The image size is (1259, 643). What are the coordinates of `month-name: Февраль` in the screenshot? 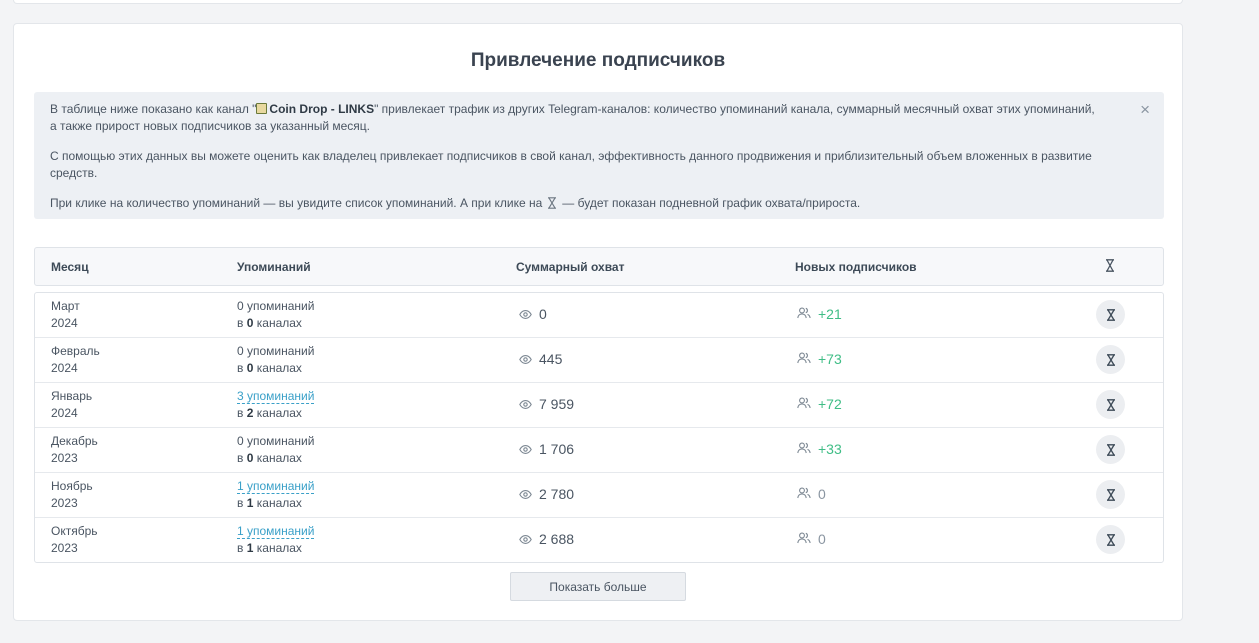 It's located at (75, 351).